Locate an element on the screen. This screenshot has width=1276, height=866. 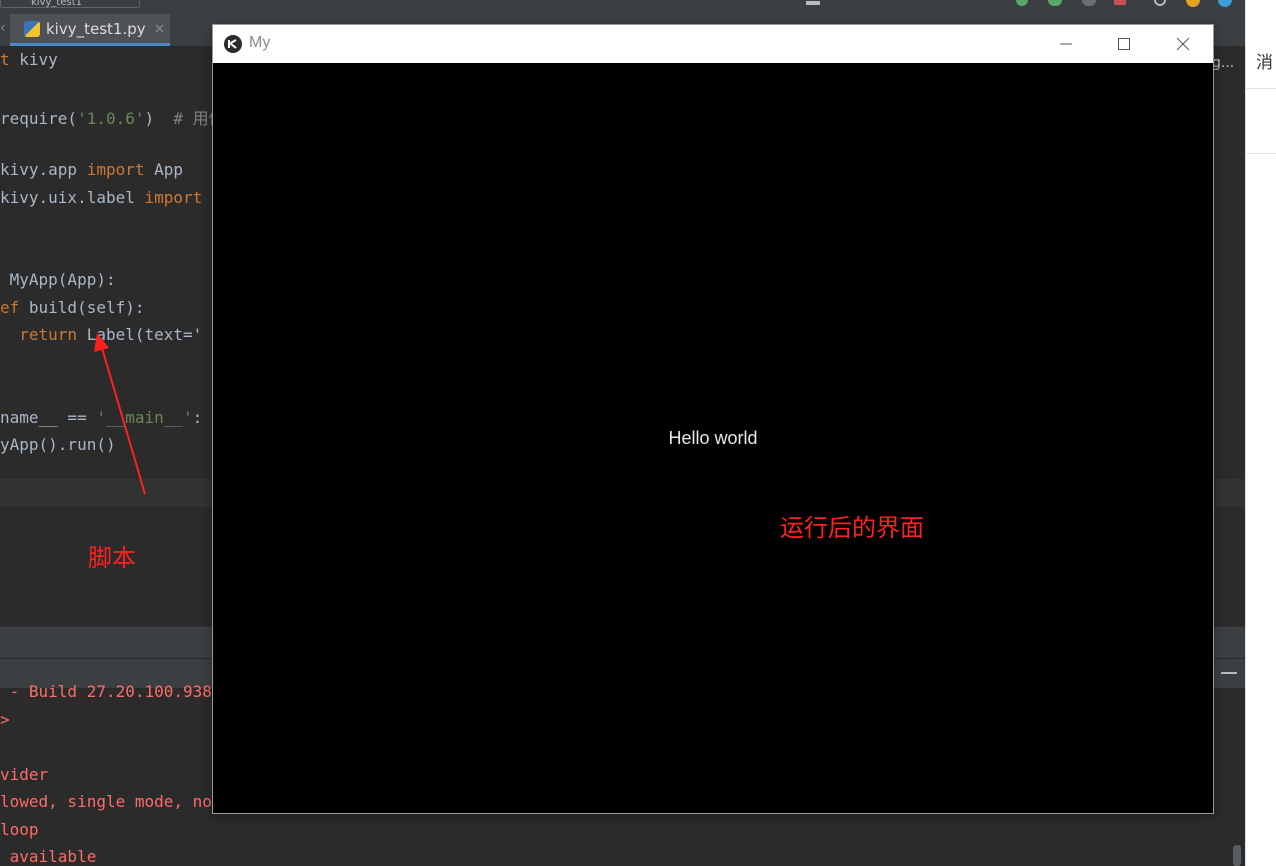
code-line: yApp().run() is located at coordinates (58, 444).